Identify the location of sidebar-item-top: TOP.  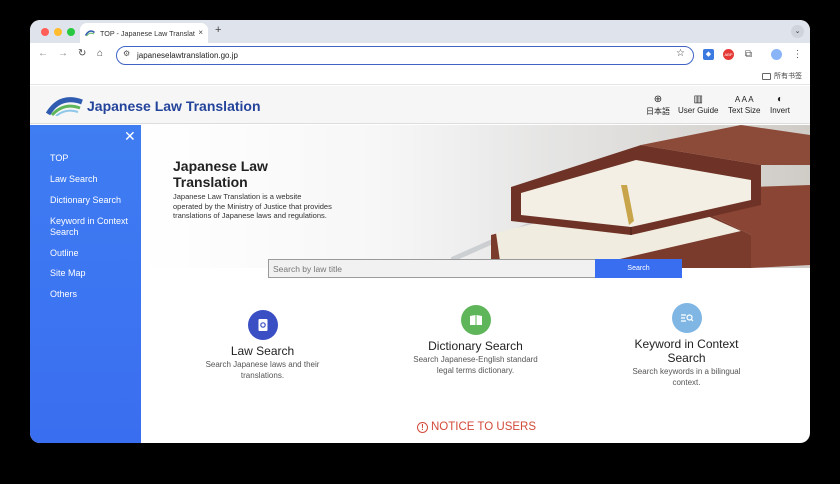
(59, 158).